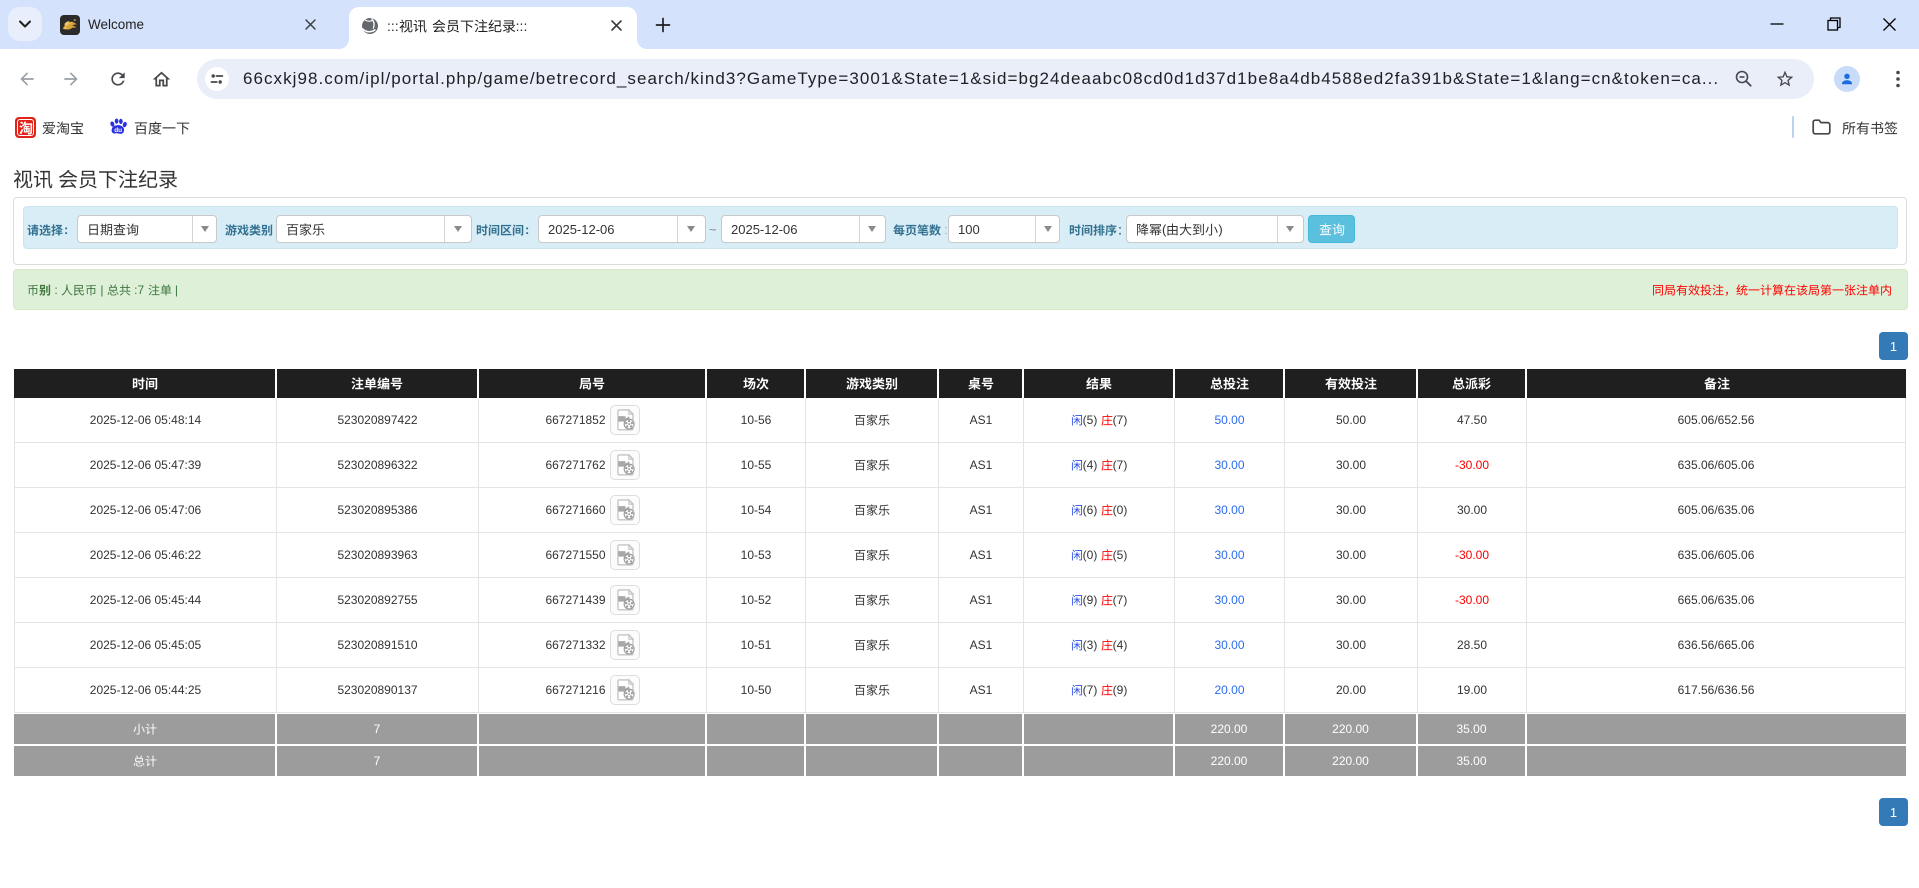 The width and height of the screenshot is (1919, 888). I want to click on svg-text: du, so click(118, 130).